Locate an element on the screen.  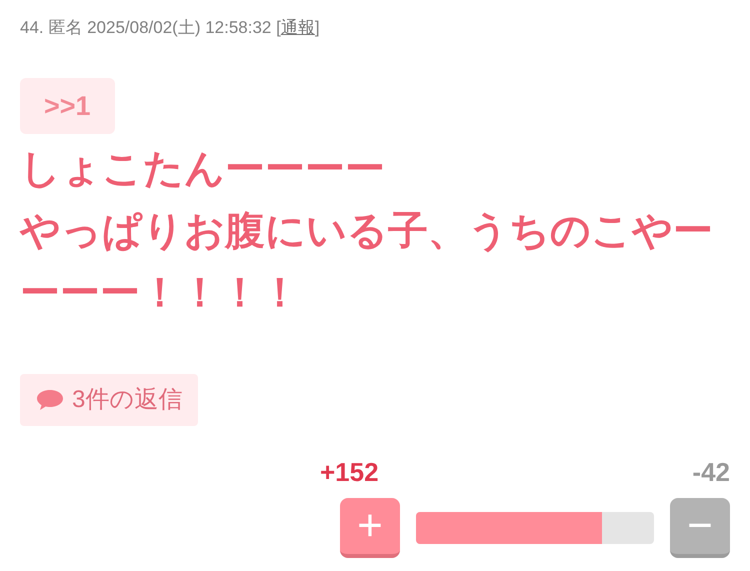
upvote-count: +152 is located at coordinates (349, 472).